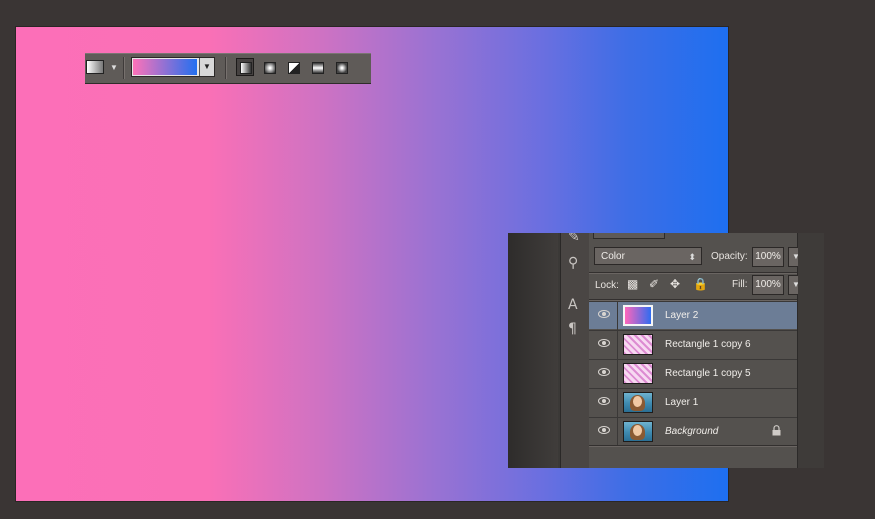 The height and width of the screenshot is (519, 875). Describe the element at coordinates (768, 257) in the screenshot. I see `opacity-field: 100%` at that location.